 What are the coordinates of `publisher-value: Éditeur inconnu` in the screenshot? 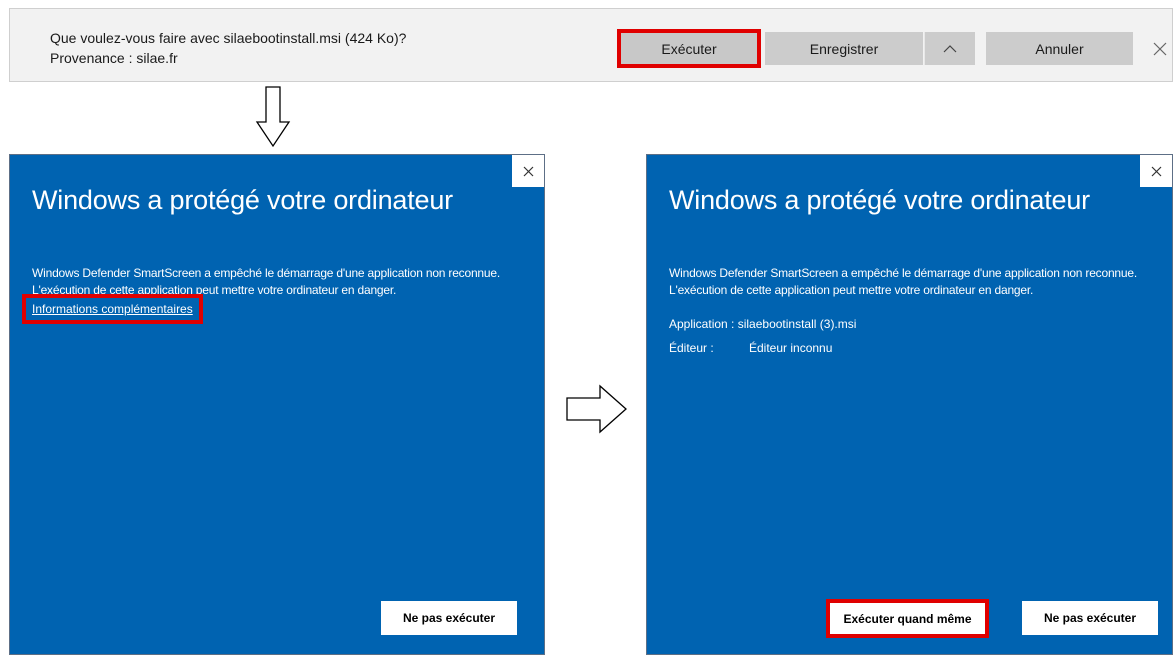 It's located at (791, 348).